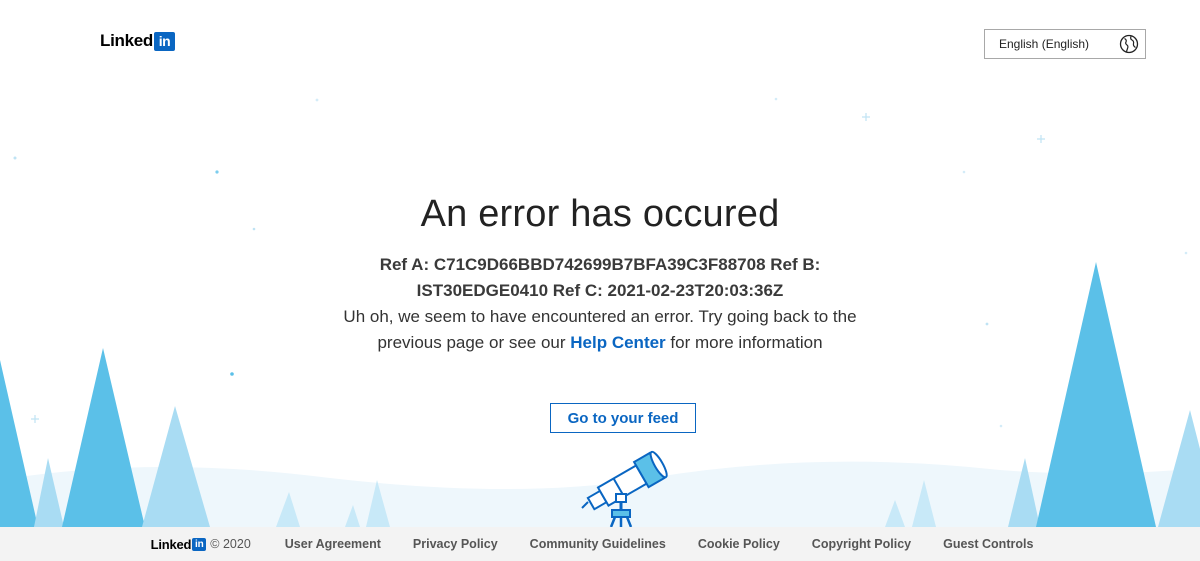  I want to click on help-center-link: Help Center, so click(617, 342).